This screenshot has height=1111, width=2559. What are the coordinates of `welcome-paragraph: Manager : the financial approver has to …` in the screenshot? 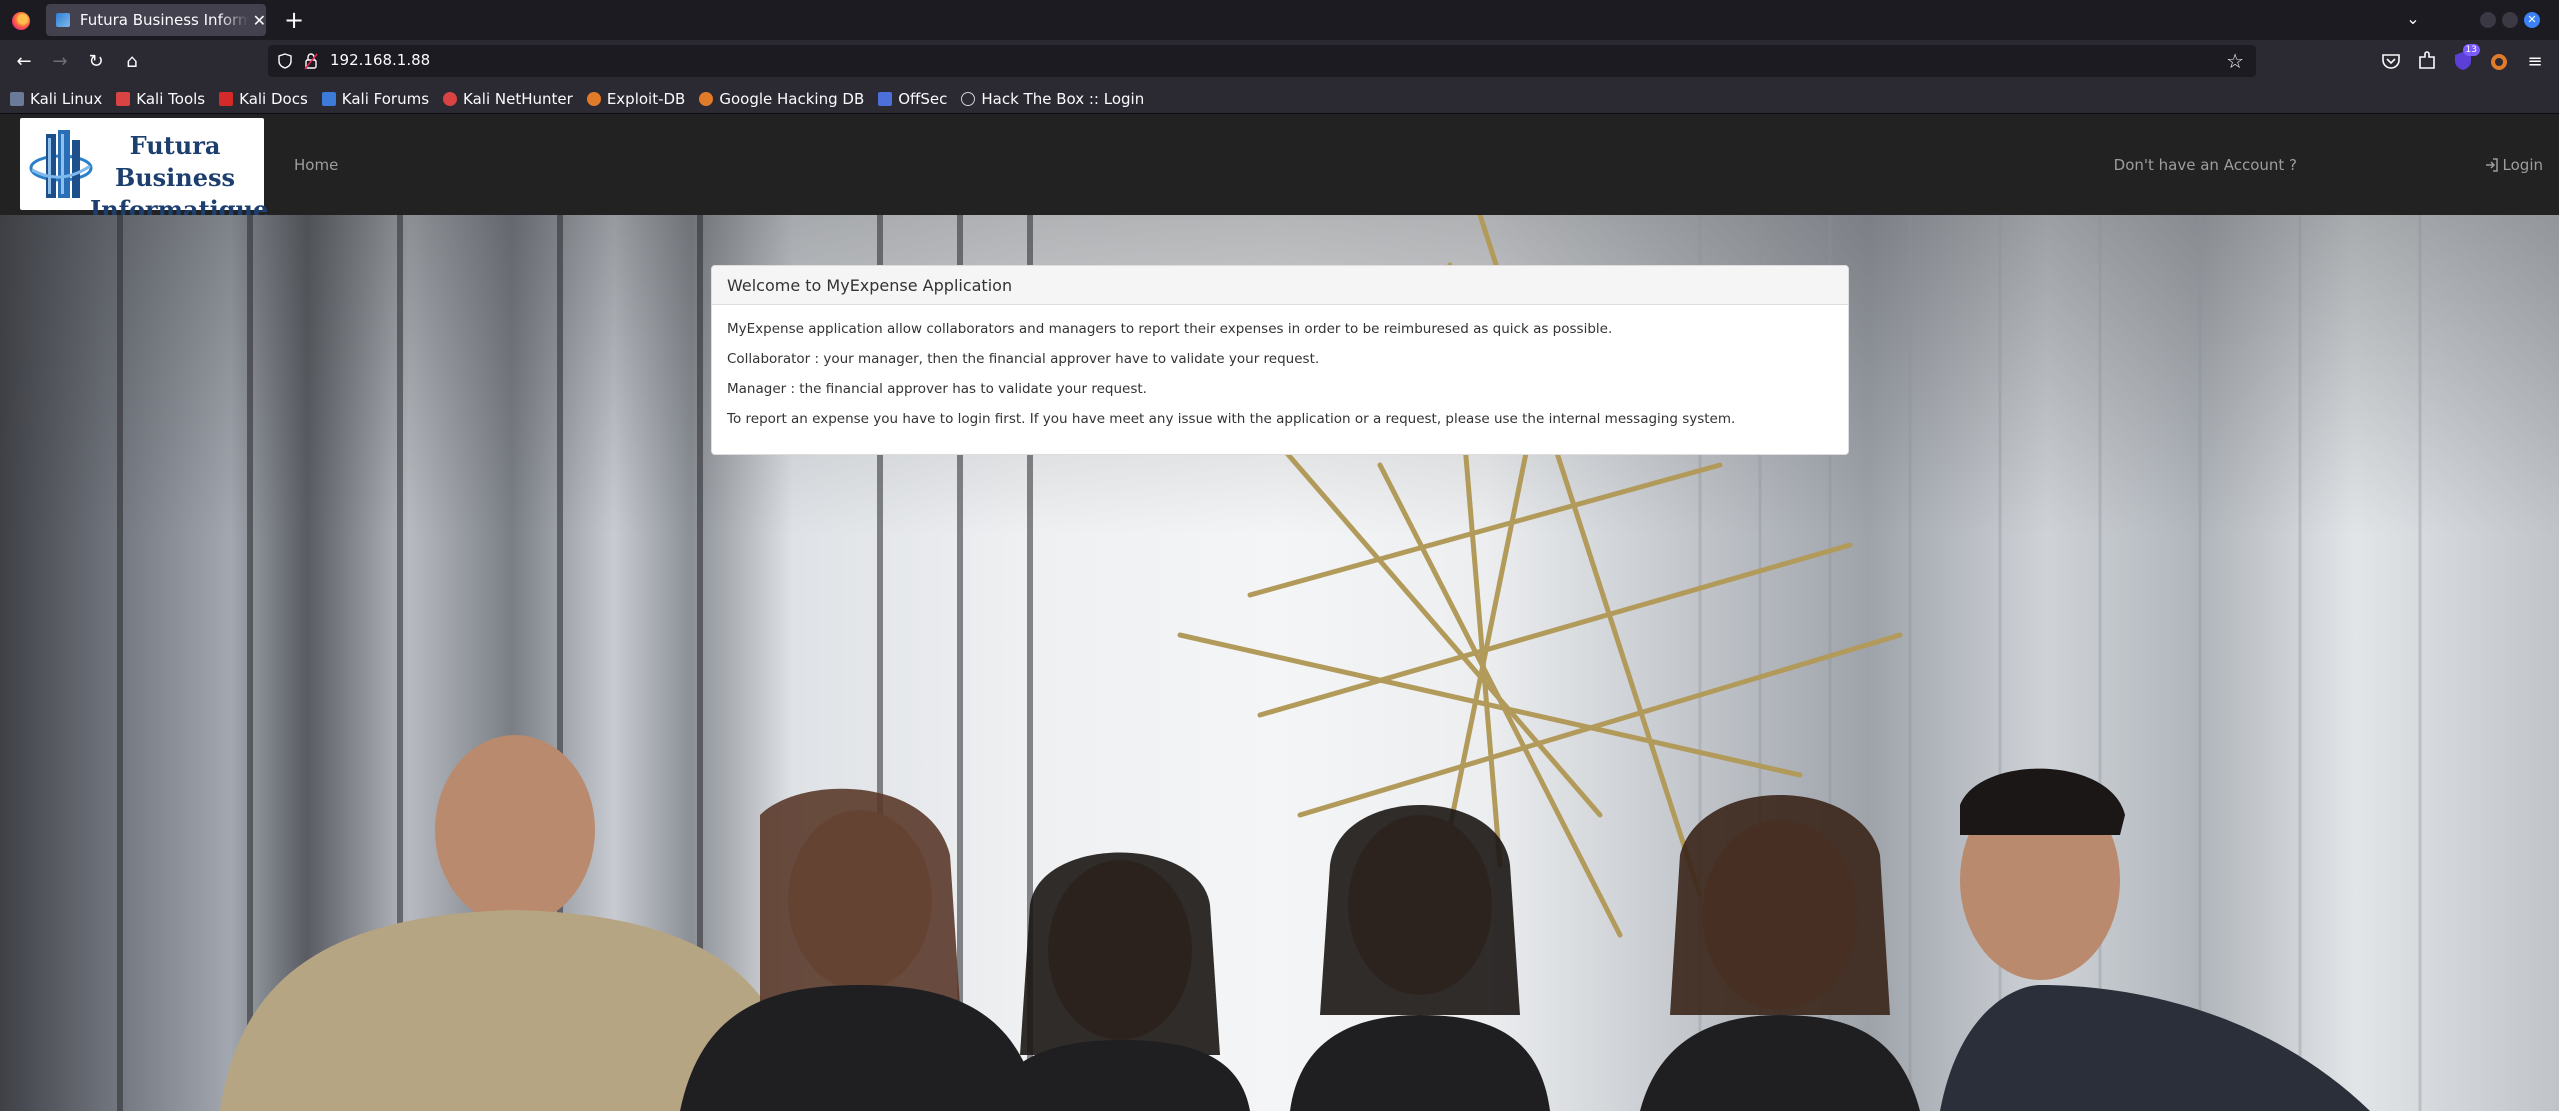 It's located at (937, 389).